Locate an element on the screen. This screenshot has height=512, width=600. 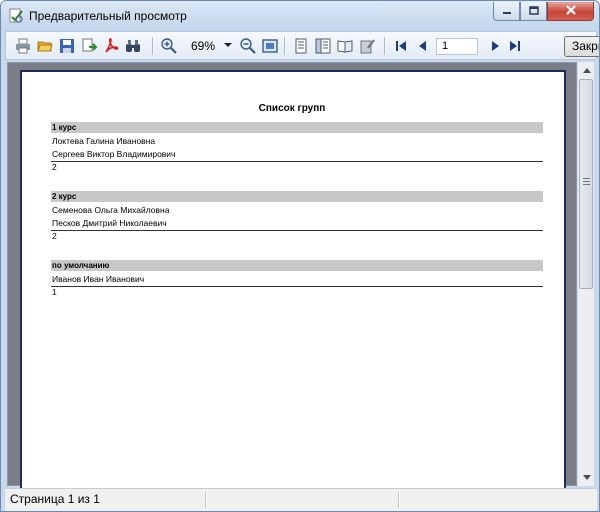
close-window-button is located at coordinates (570, 11).